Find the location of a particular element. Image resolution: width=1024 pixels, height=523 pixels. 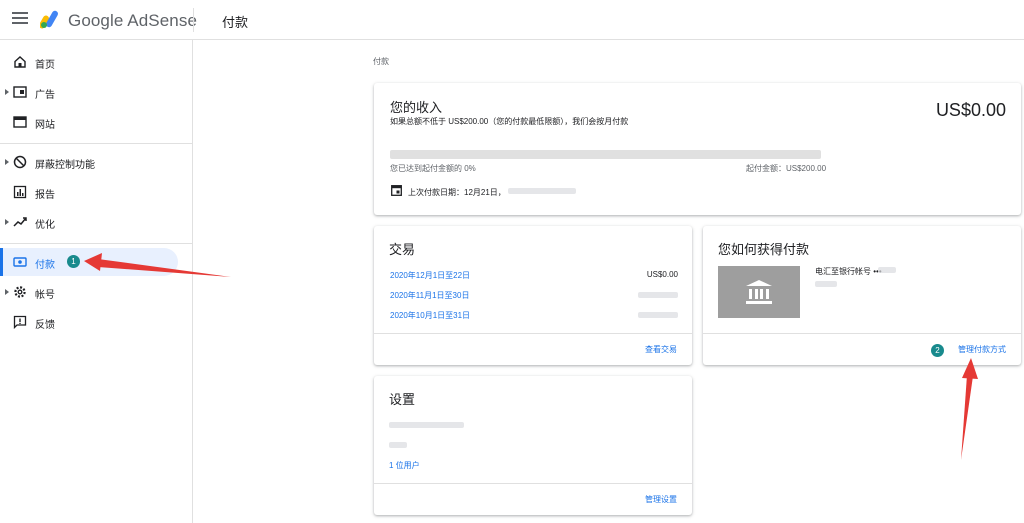

topbar-divider is located at coordinates (193, 20).